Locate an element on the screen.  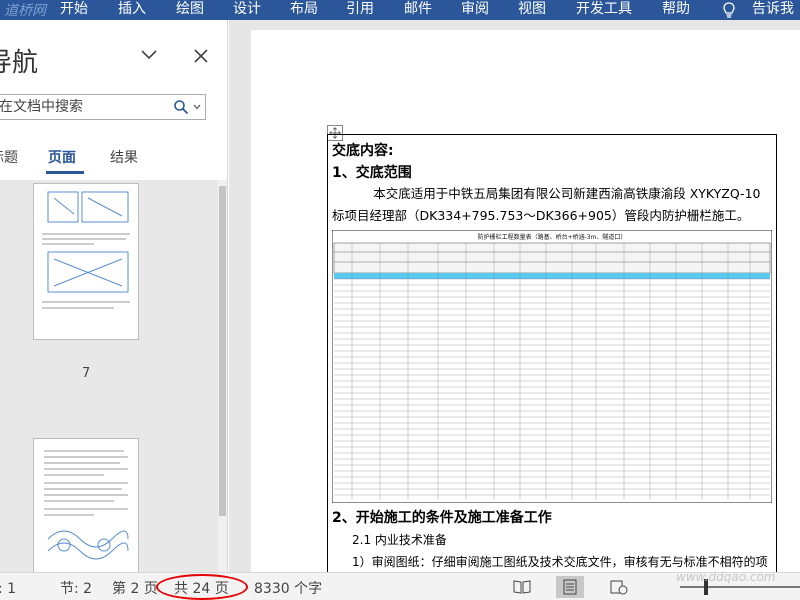
site-watermark: 道桥网 is located at coordinates (25, 11).